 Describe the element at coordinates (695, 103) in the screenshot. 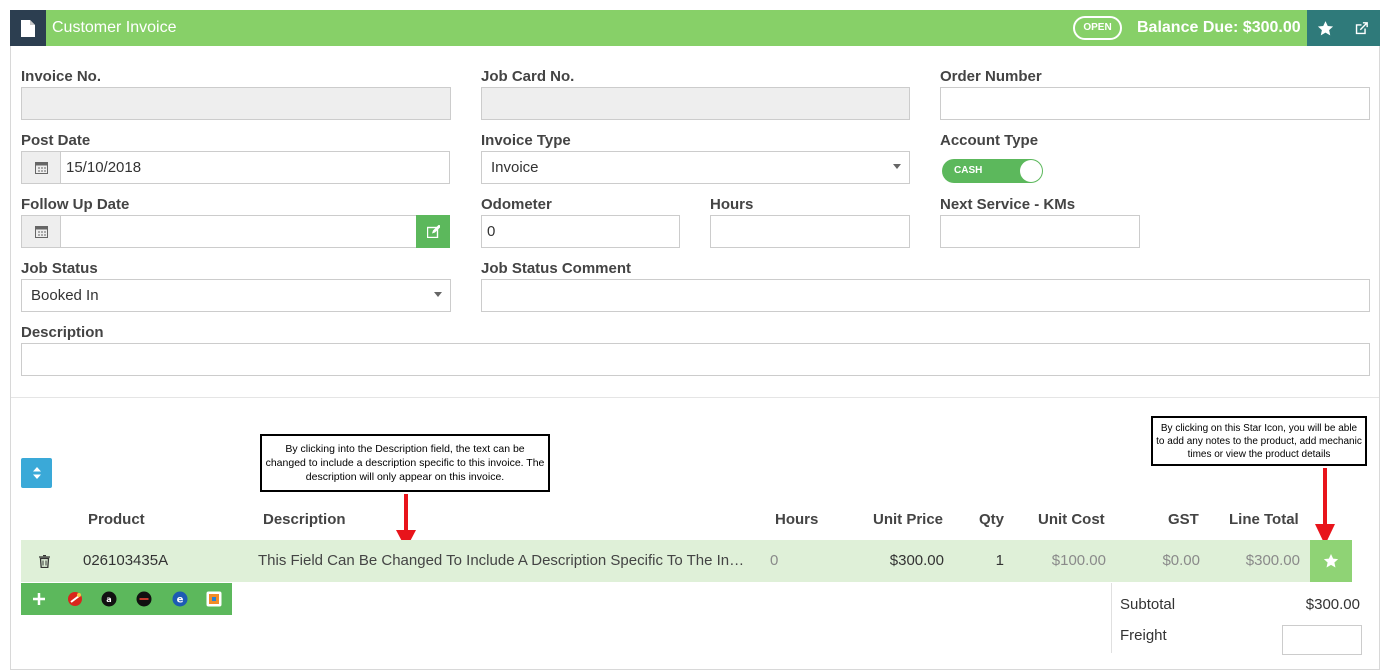

I see `job-card-no-field` at that location.